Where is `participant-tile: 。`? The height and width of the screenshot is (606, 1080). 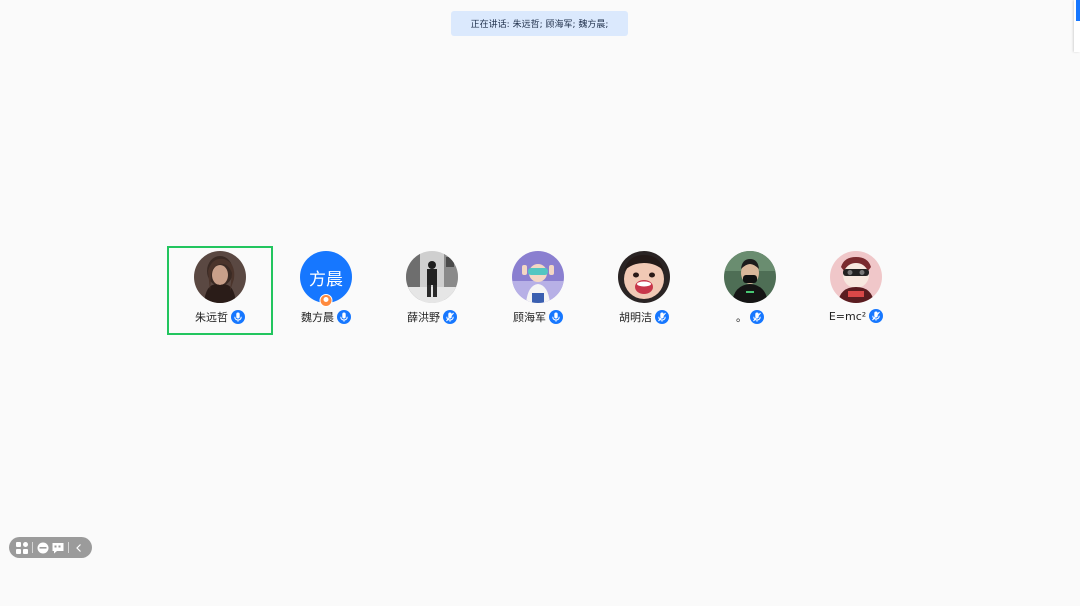
participant-tile: 。 is located at coordinates (750, 290).